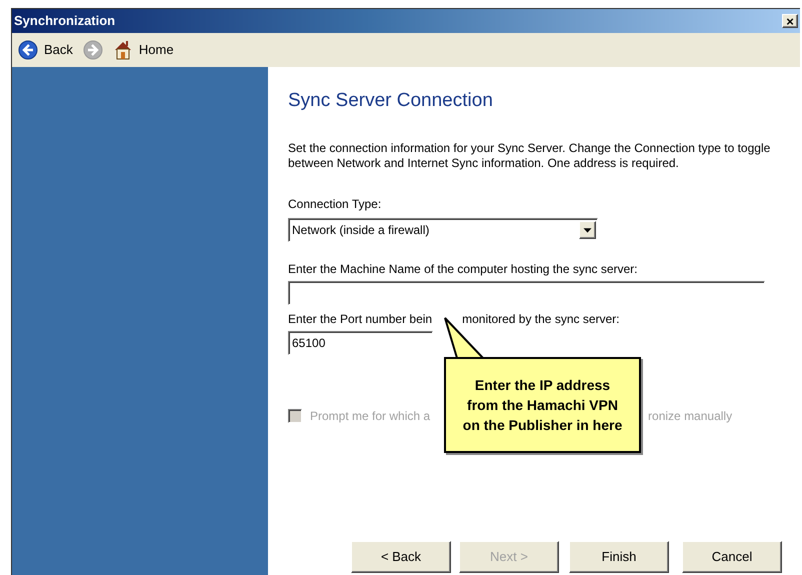 The image size is (802, 575). What do you see at coordinates (360, 342) in the screenshot?
I see `port-field: 65100` at bounding box center [360, 342].